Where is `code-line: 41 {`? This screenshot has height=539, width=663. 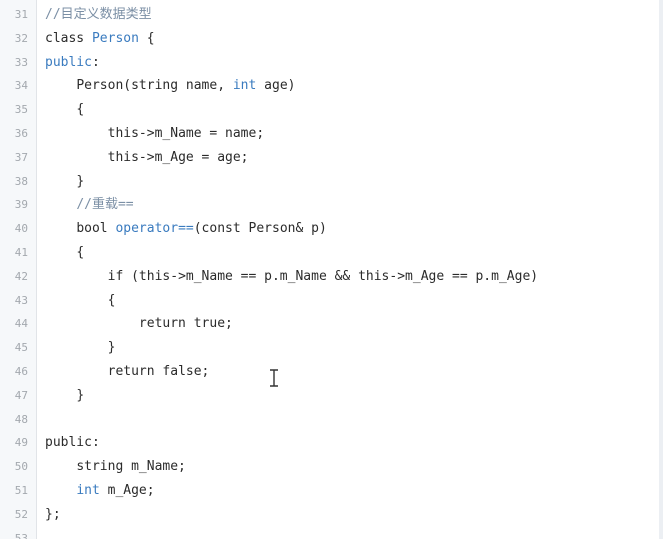 code-line: 41 { is located at coordinates (331, 253).